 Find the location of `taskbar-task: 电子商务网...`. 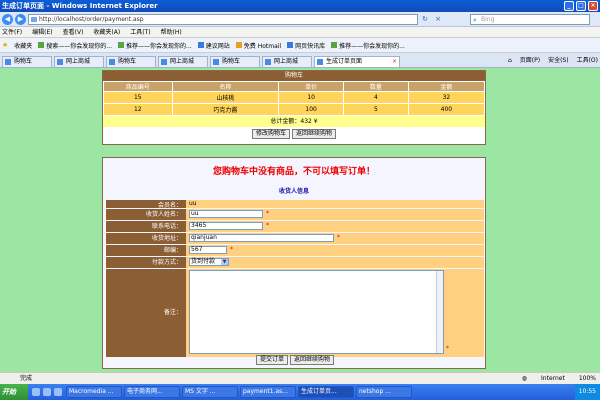

taskbar-task: 电子商务网... is located at coordinates (152, 392).